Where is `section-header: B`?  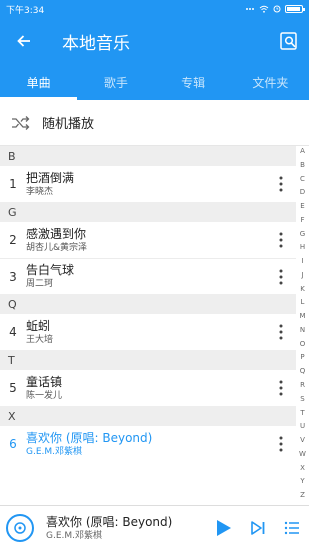
section-header: B is located at coordinates (148, 156).